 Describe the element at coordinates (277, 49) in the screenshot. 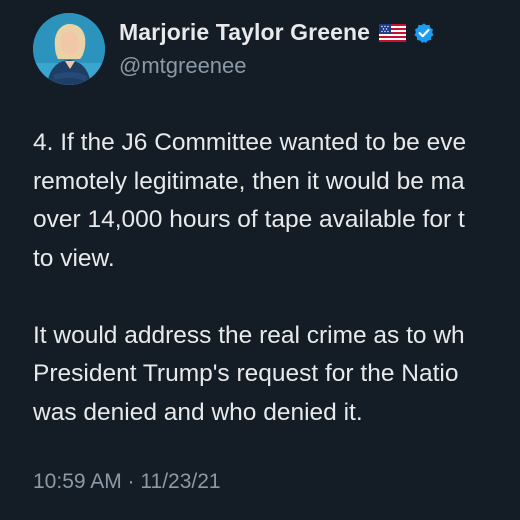

I see `user-info: Marjorie Taylor Greene @mtgreenee` at that location.